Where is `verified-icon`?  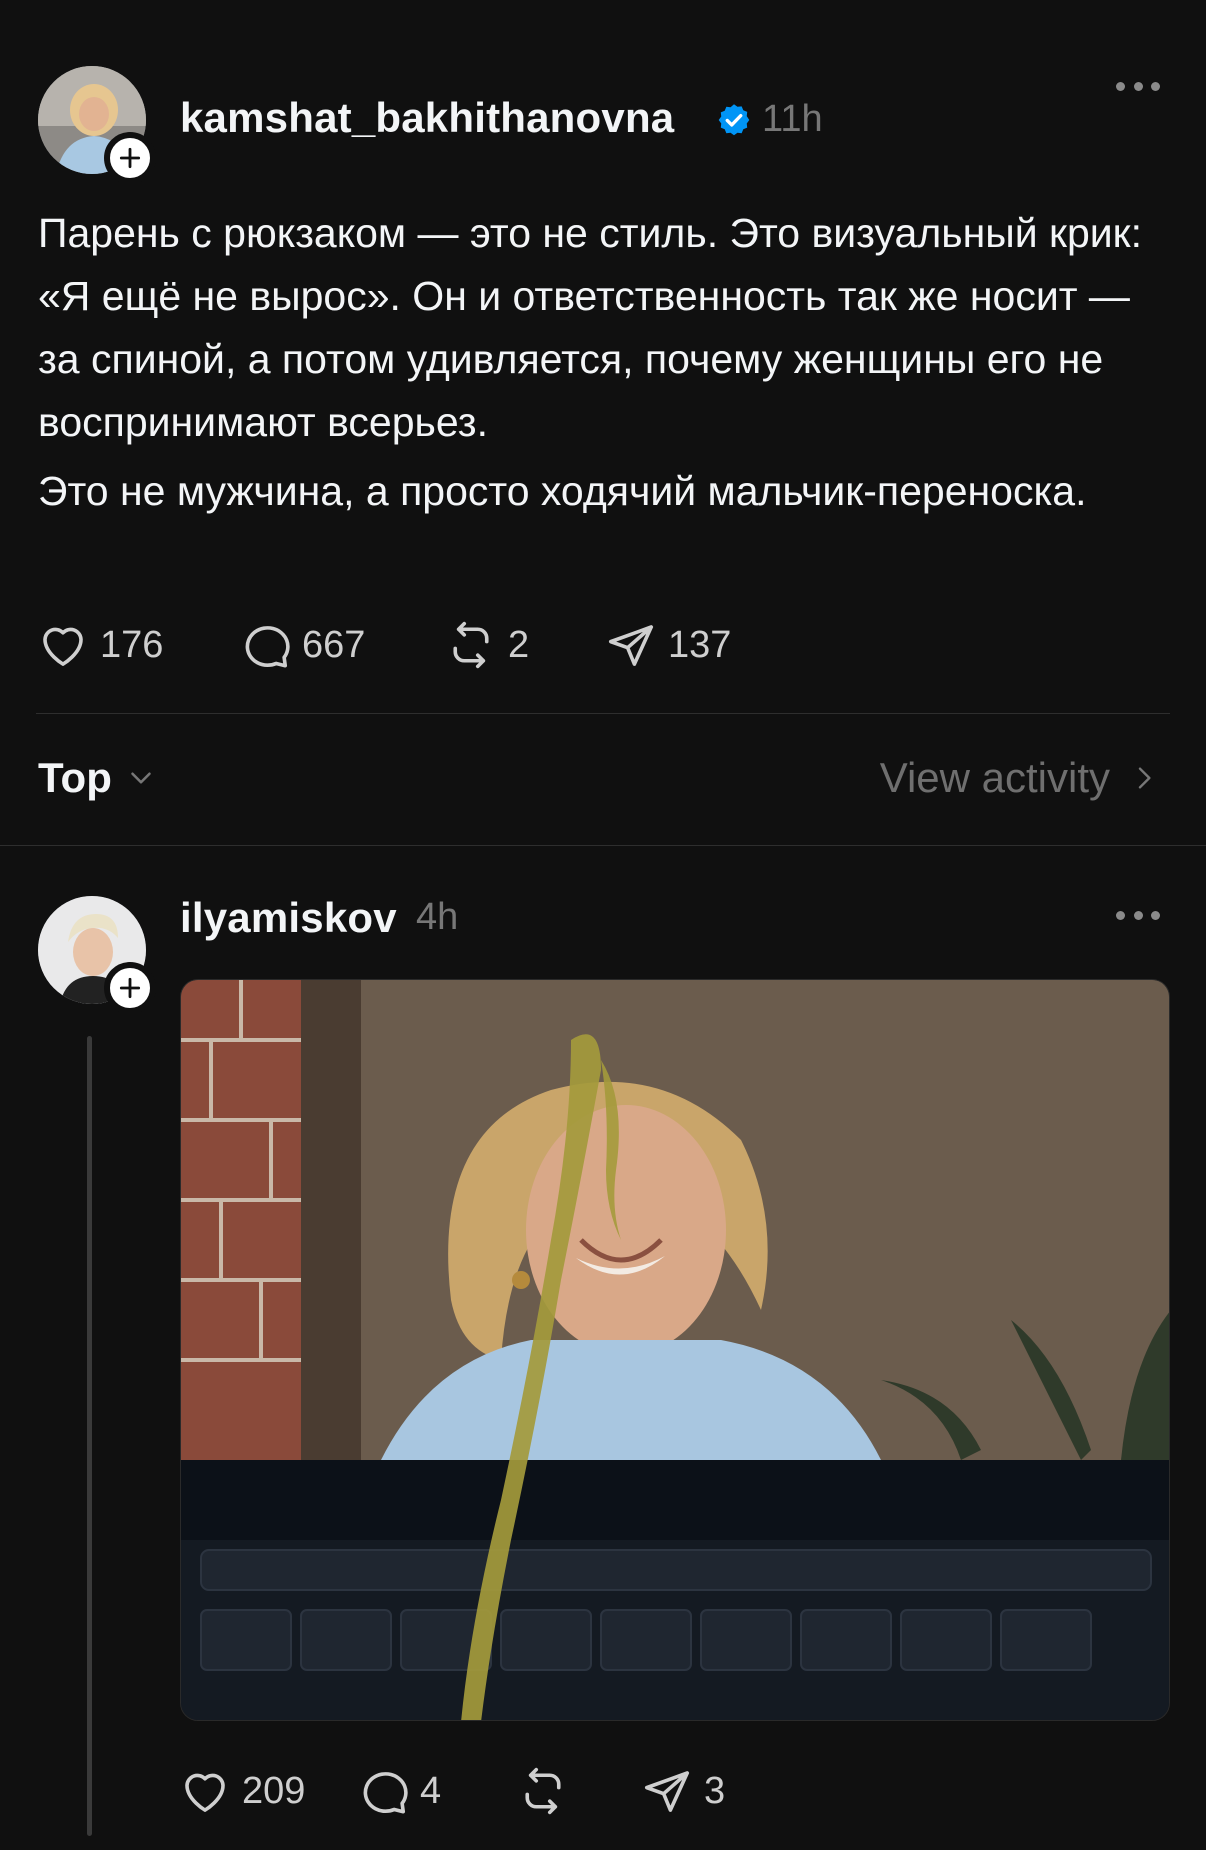 verified-icon is located at coordinates (734, 120).